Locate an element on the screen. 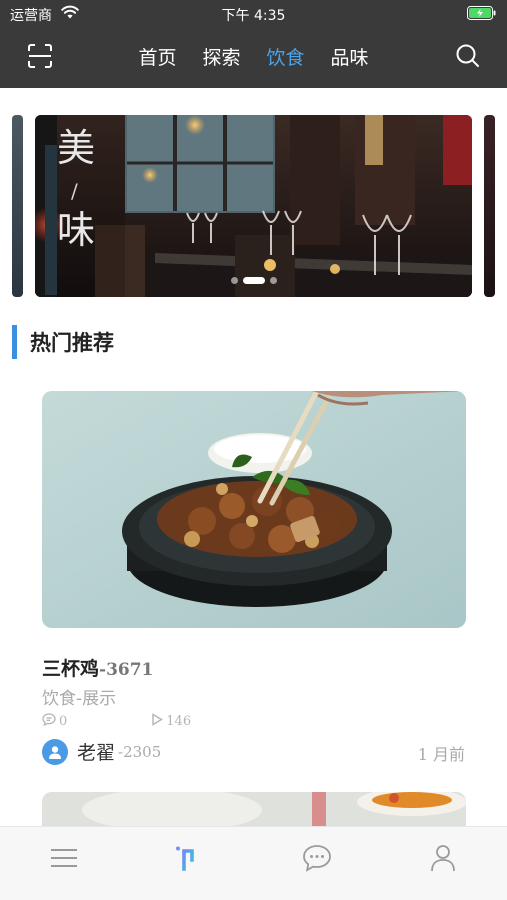 This screenshot has width=507, height=900. logo-icon is located at coordinates (189, 858).